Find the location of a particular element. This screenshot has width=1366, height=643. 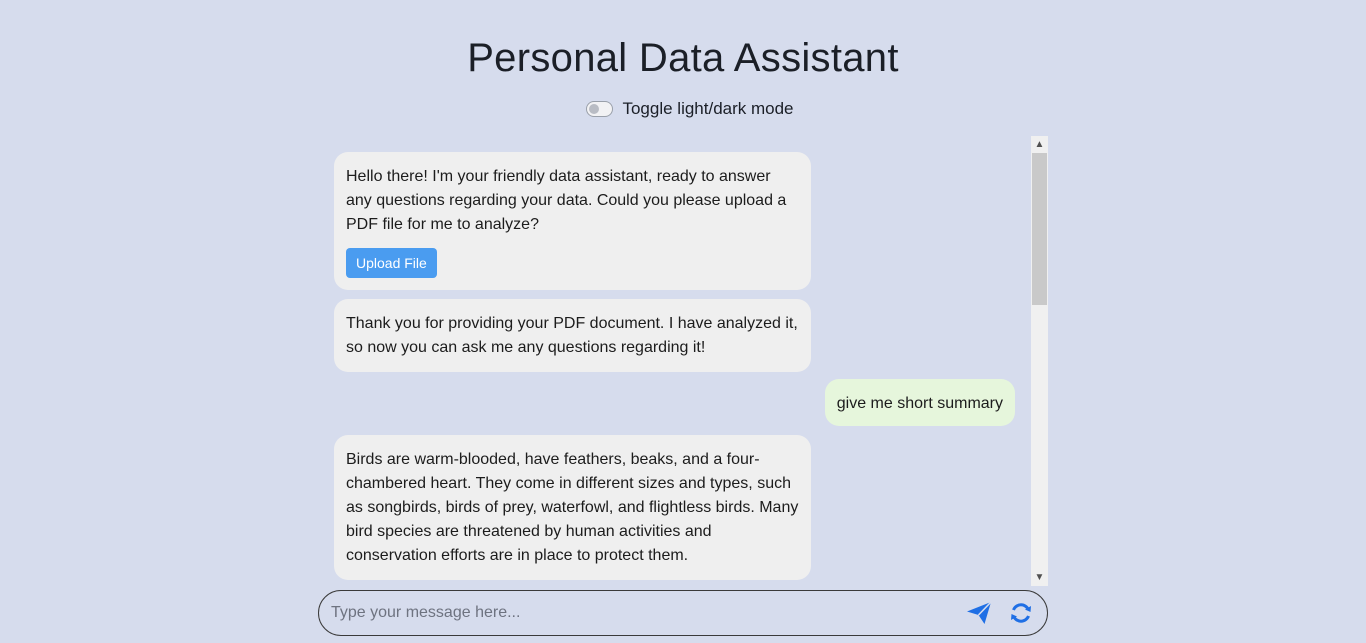

toggle-knob is located at coordinates (594, 109).